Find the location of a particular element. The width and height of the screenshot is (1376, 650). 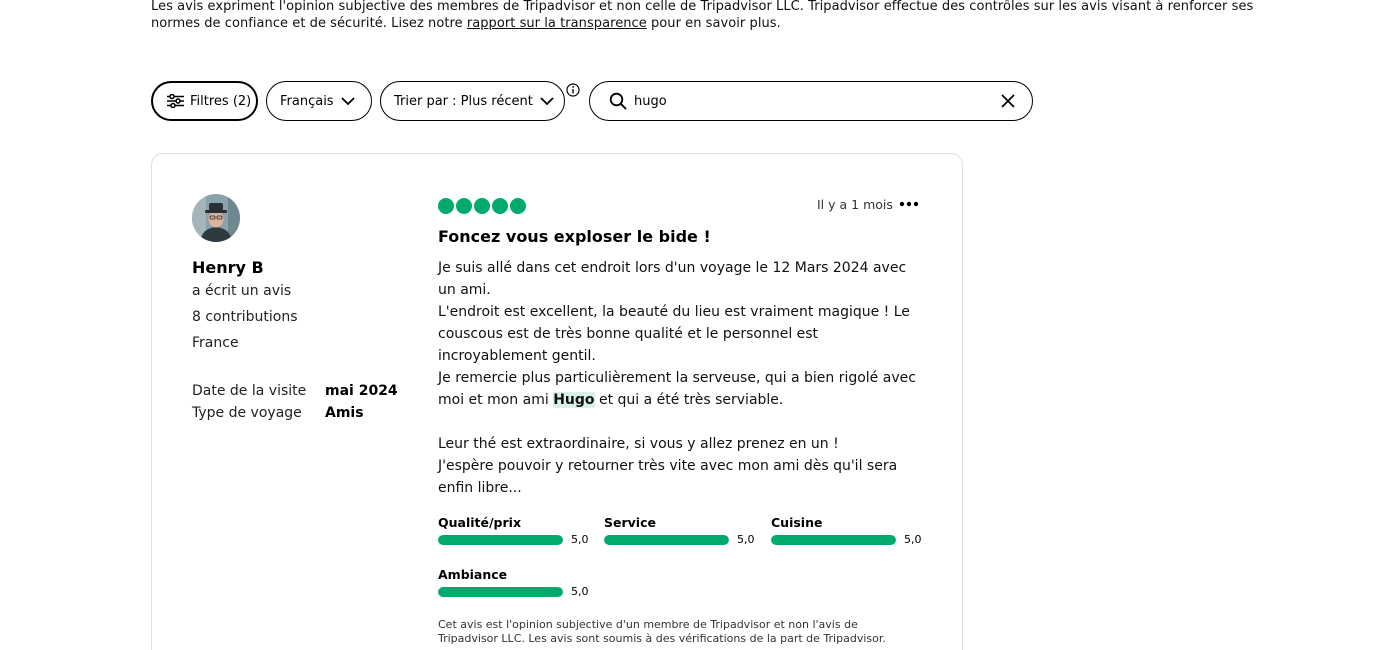

visit-date-label: Date de la visite is located at coordinates (249, 391).